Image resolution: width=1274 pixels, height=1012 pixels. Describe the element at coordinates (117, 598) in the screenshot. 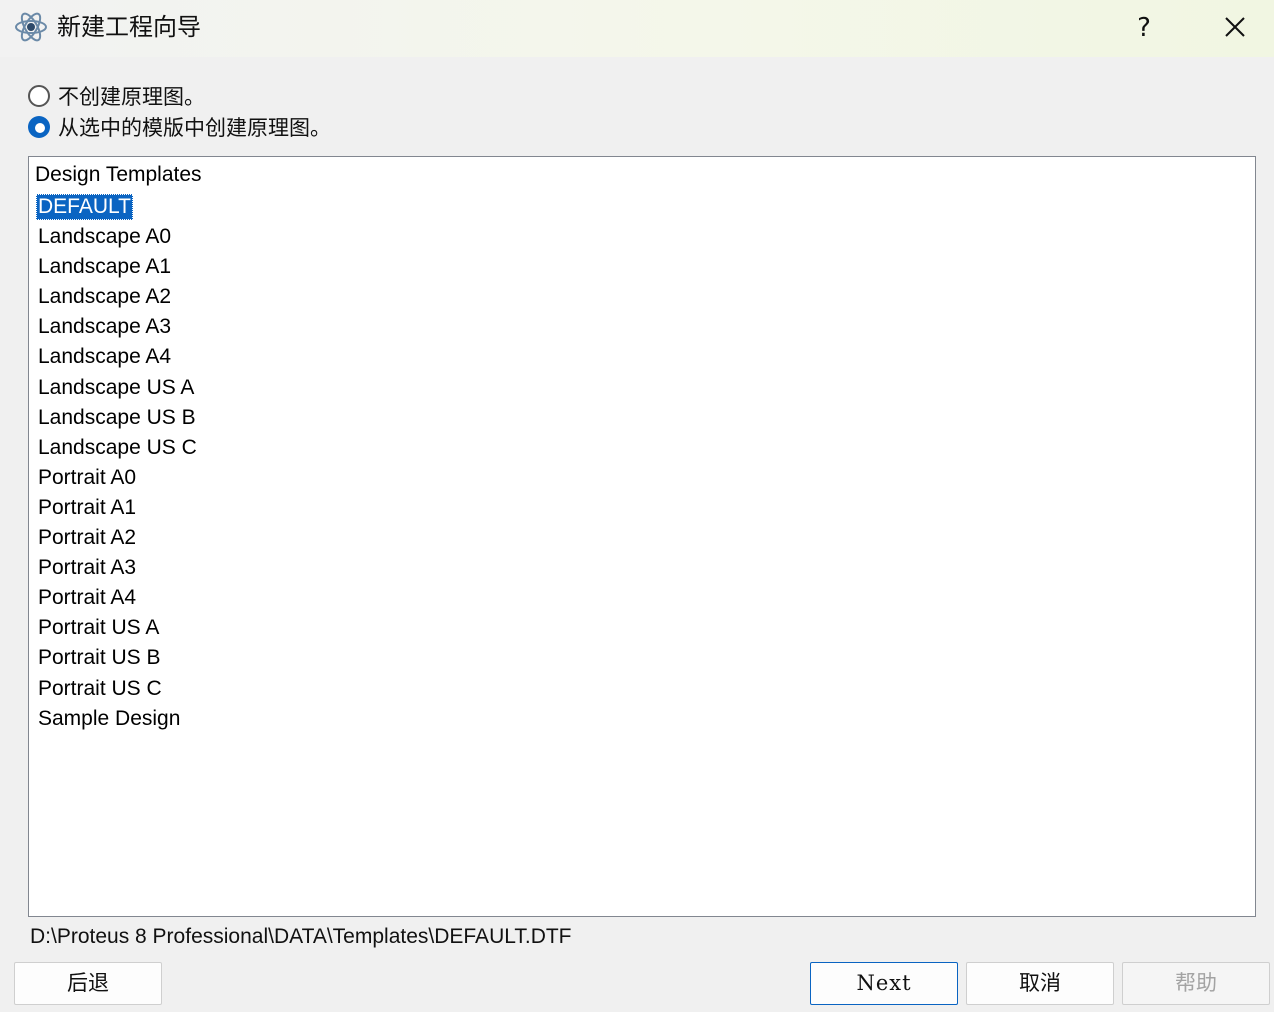

I see `template-item: Portrait A4` at that location.